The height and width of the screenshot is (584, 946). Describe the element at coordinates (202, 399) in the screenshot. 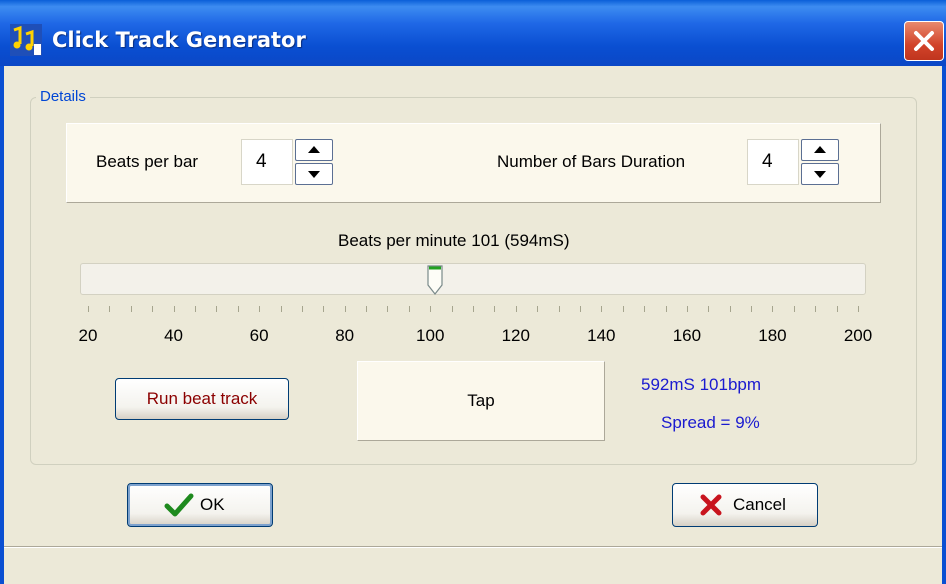

I see `run-beat-track-button: Run beat track` at that location.